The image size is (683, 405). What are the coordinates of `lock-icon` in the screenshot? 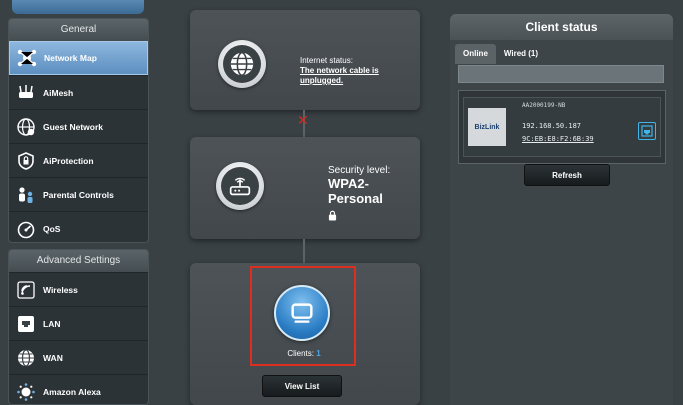 It's located at (374, 217).